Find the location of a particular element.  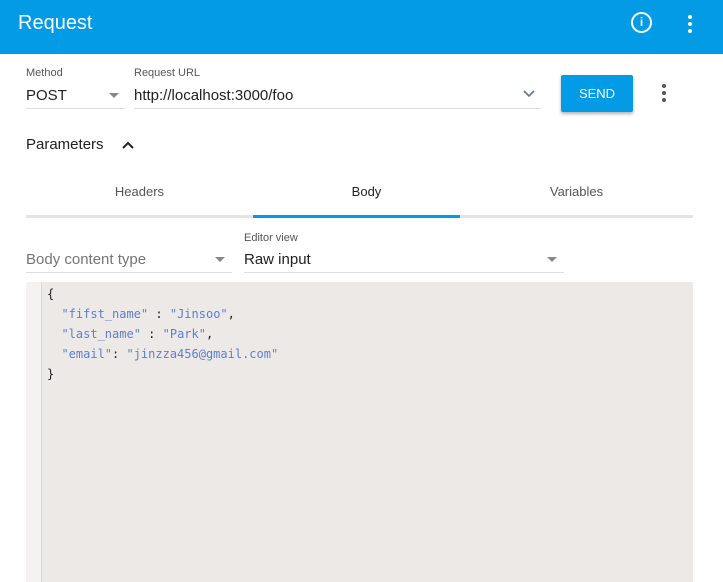

tab-indicator is located at coordinates (356, 216).